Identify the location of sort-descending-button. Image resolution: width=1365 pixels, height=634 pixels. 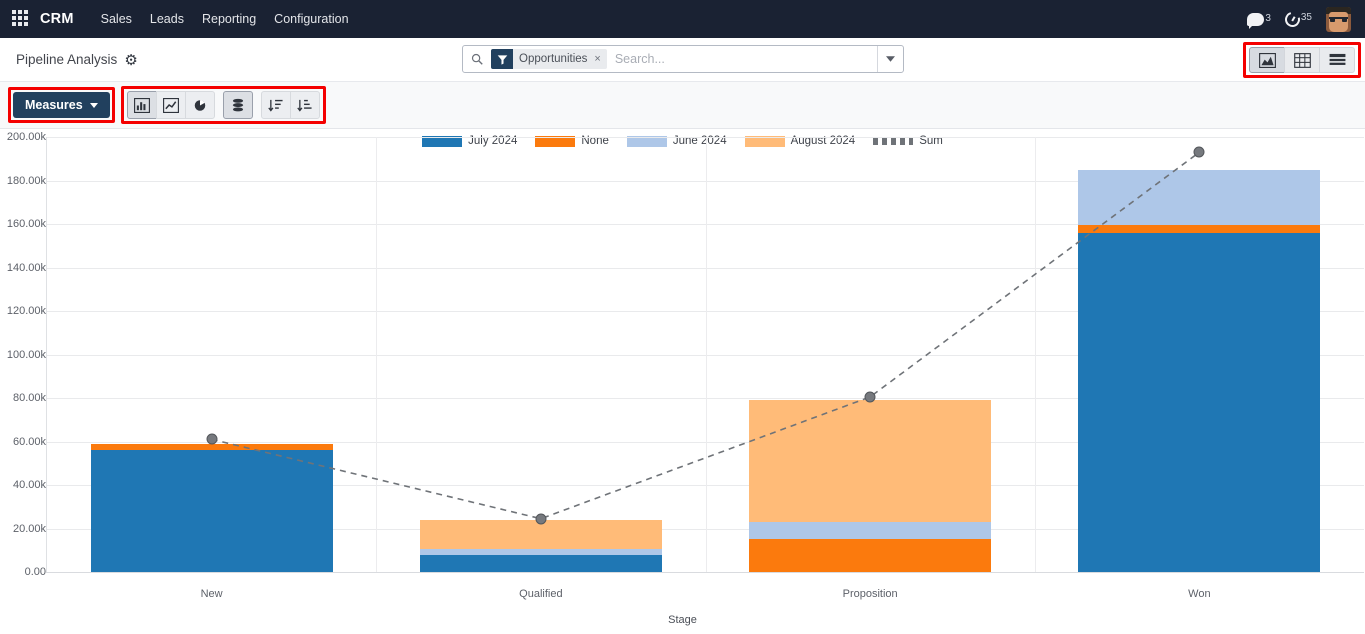
(304, 105).